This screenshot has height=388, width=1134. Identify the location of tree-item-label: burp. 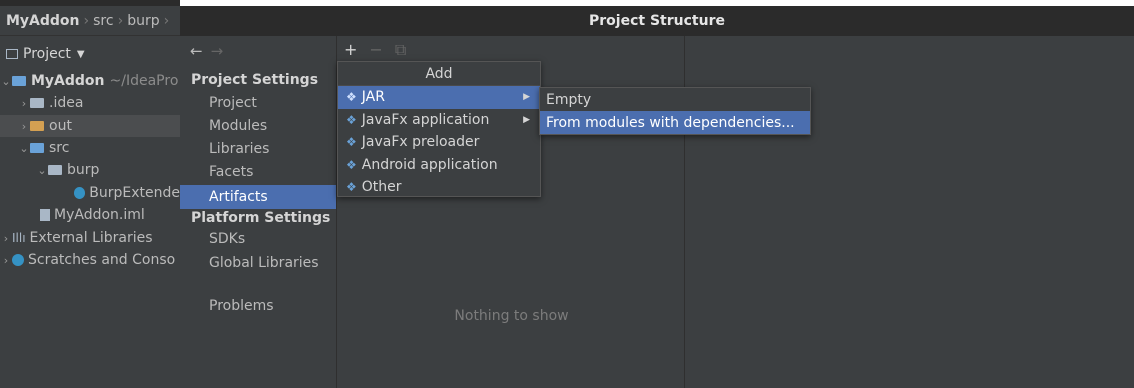
(83, 170).